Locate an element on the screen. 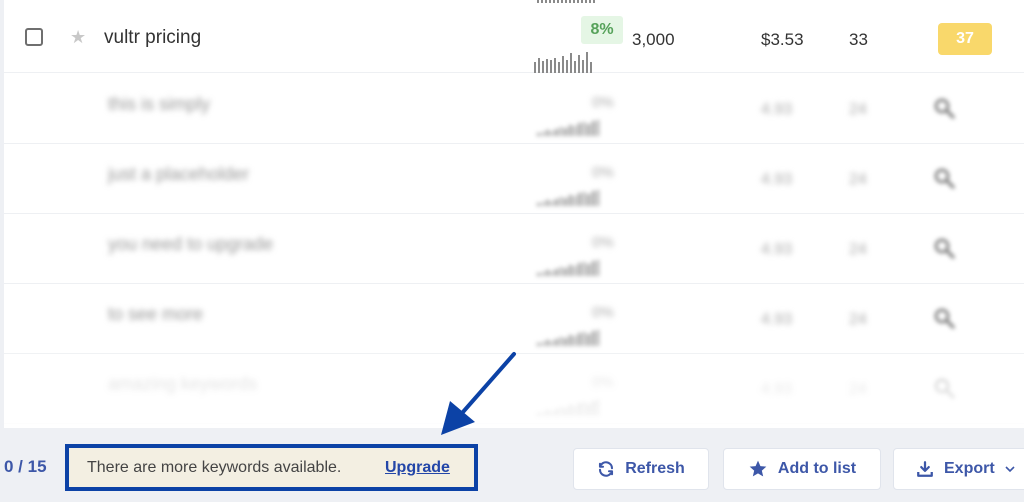 This screenshot has width=1024, height=502. upgrade-link: Upgrade is located at coordinates (417, 468).